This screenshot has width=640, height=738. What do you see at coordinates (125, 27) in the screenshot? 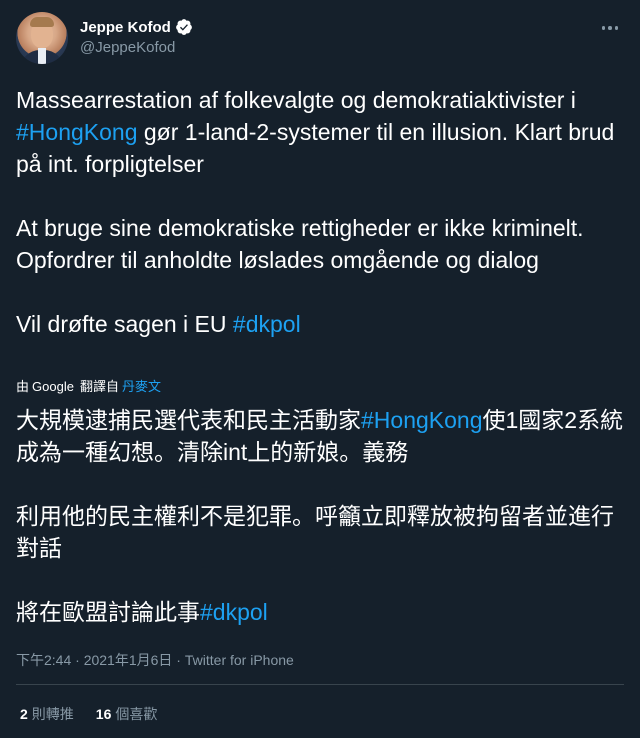
I see `display-name: Jeppe Kofod` at bounding box center [125, 27].